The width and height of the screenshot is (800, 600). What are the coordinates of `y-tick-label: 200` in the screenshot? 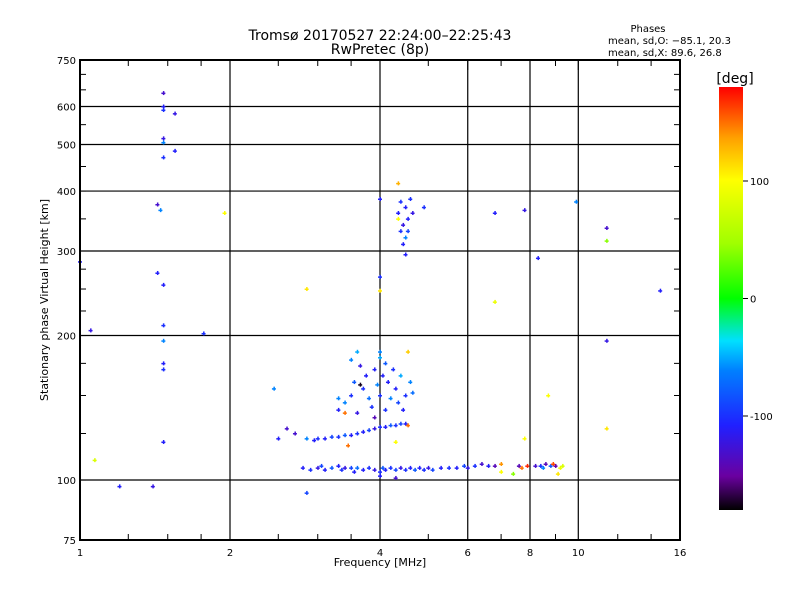 It's located at (66, 337).